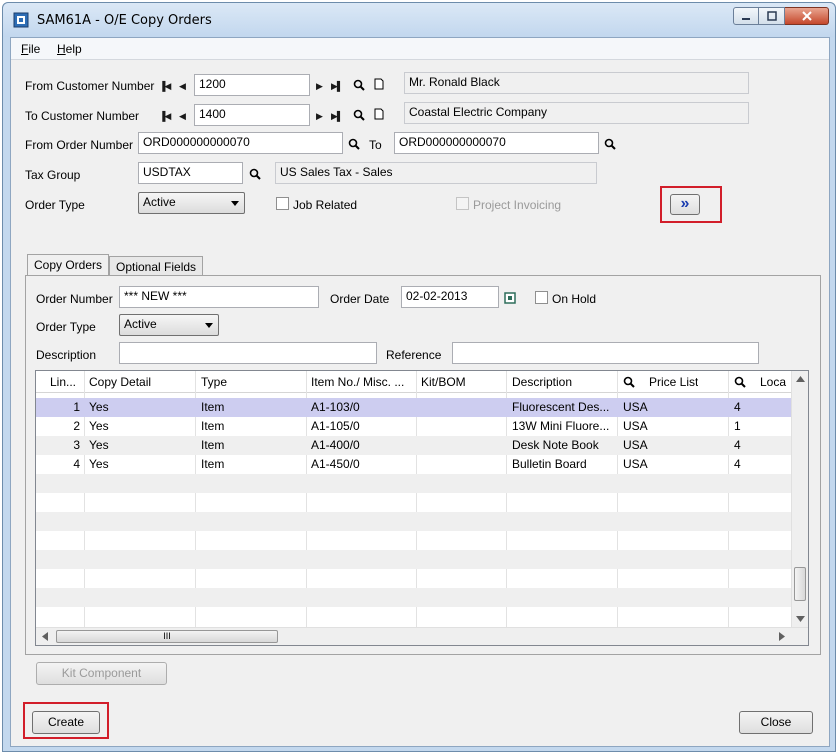 This screenshot has width=840, height=754. What do you see at coordinates (673, 382) in the screenshot?
I see `column-header-price-list: Price List` at bounding box center [673, 382].